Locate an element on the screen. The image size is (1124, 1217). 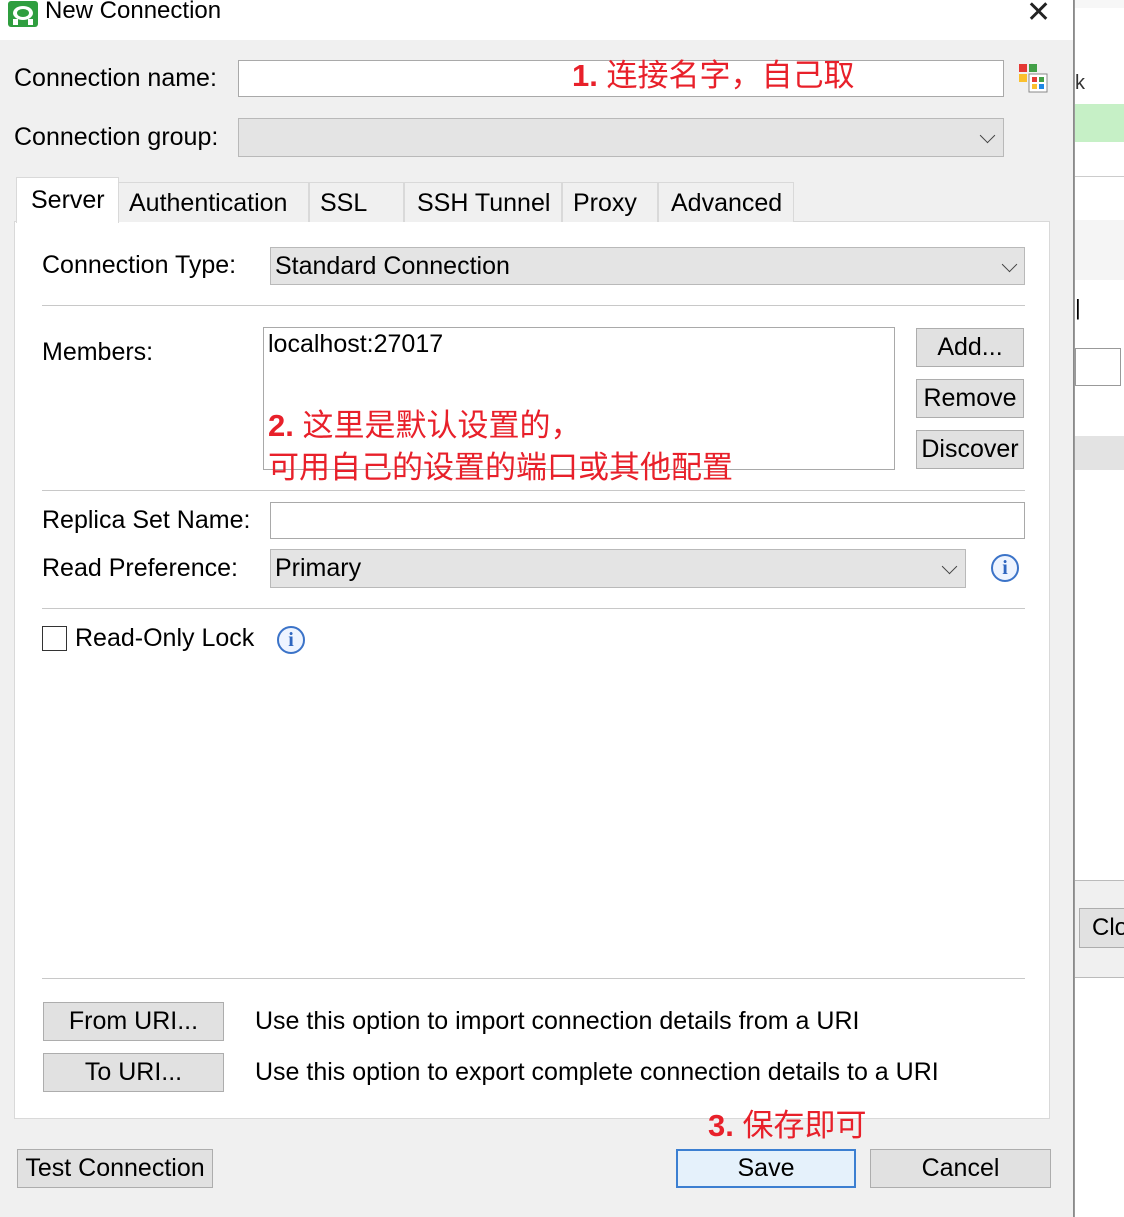
annotation-step3: 3. 保存即可 is located at coordinates (787, 1125).